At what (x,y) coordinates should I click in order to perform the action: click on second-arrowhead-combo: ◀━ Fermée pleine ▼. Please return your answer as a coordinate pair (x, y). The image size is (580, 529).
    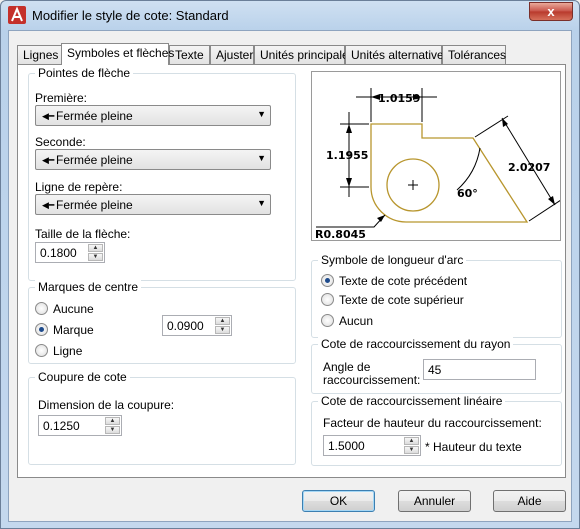
    Looking at the image, I should click on (153, 159).